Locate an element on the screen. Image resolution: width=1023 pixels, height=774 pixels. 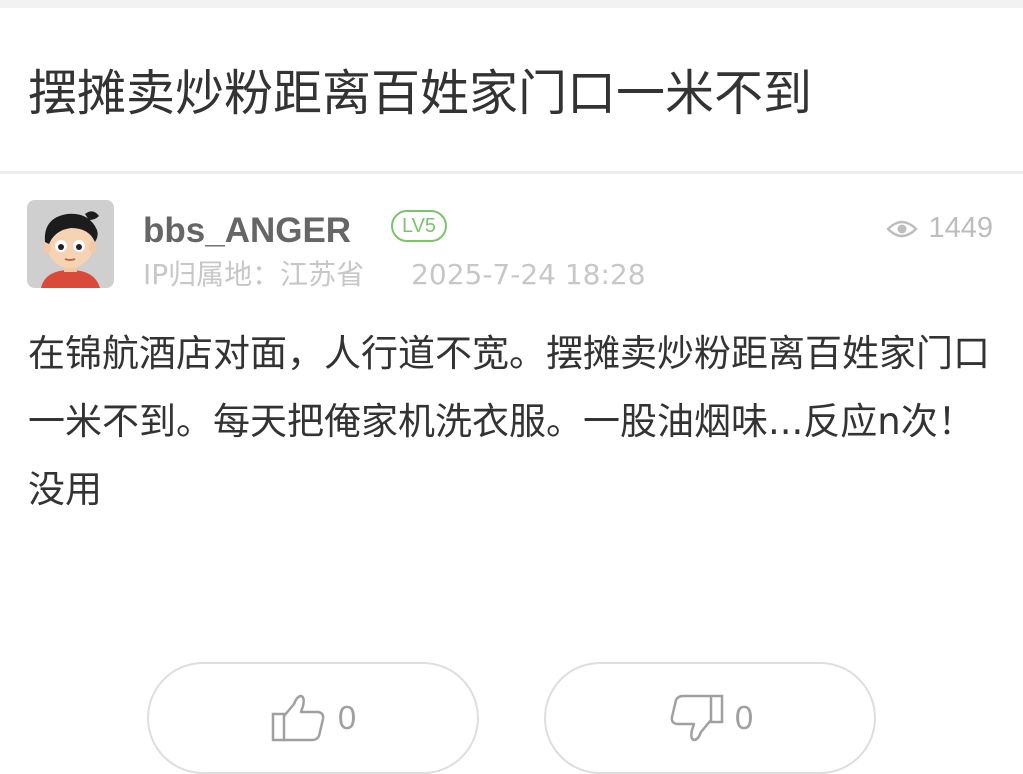
thumbs-up-icon is located at coordinates (298, 718).